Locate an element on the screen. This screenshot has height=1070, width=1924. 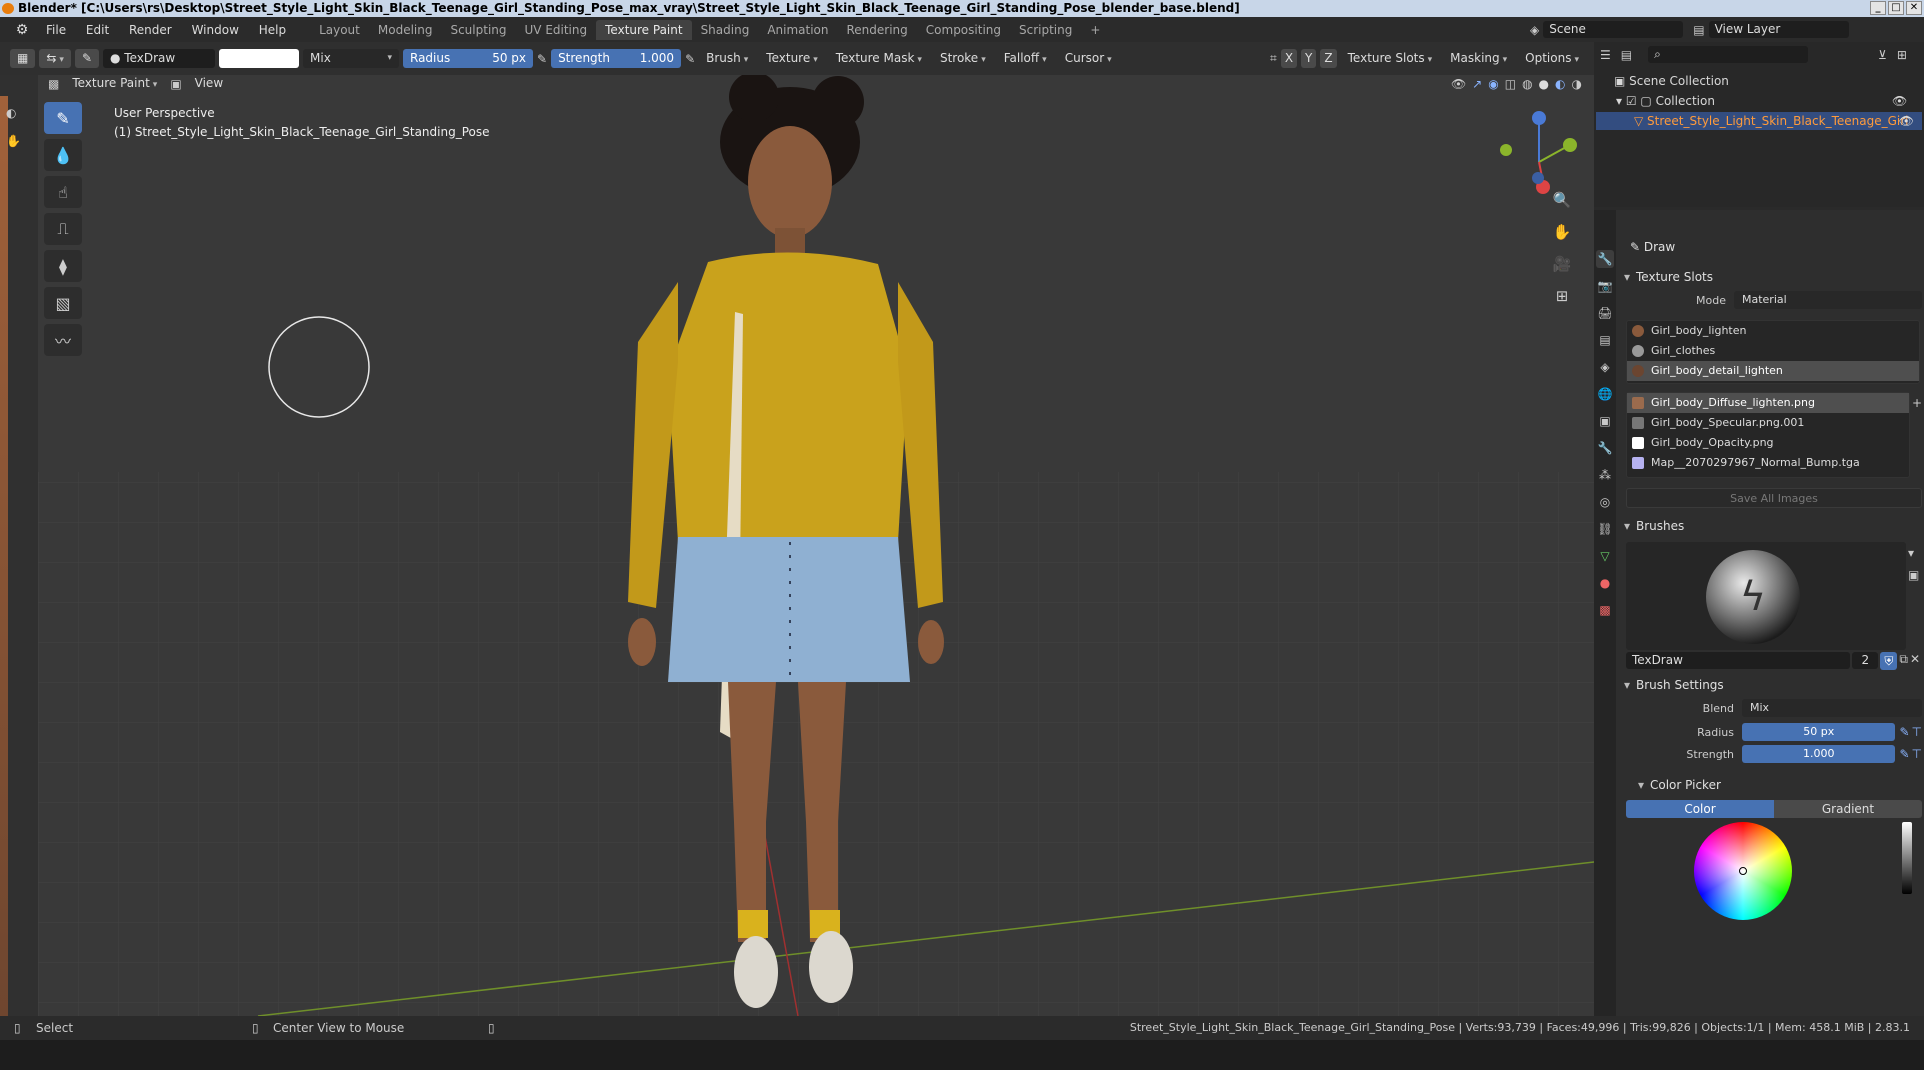
mask-toggle-icon: ▣ is located at coordinates (175, 84).